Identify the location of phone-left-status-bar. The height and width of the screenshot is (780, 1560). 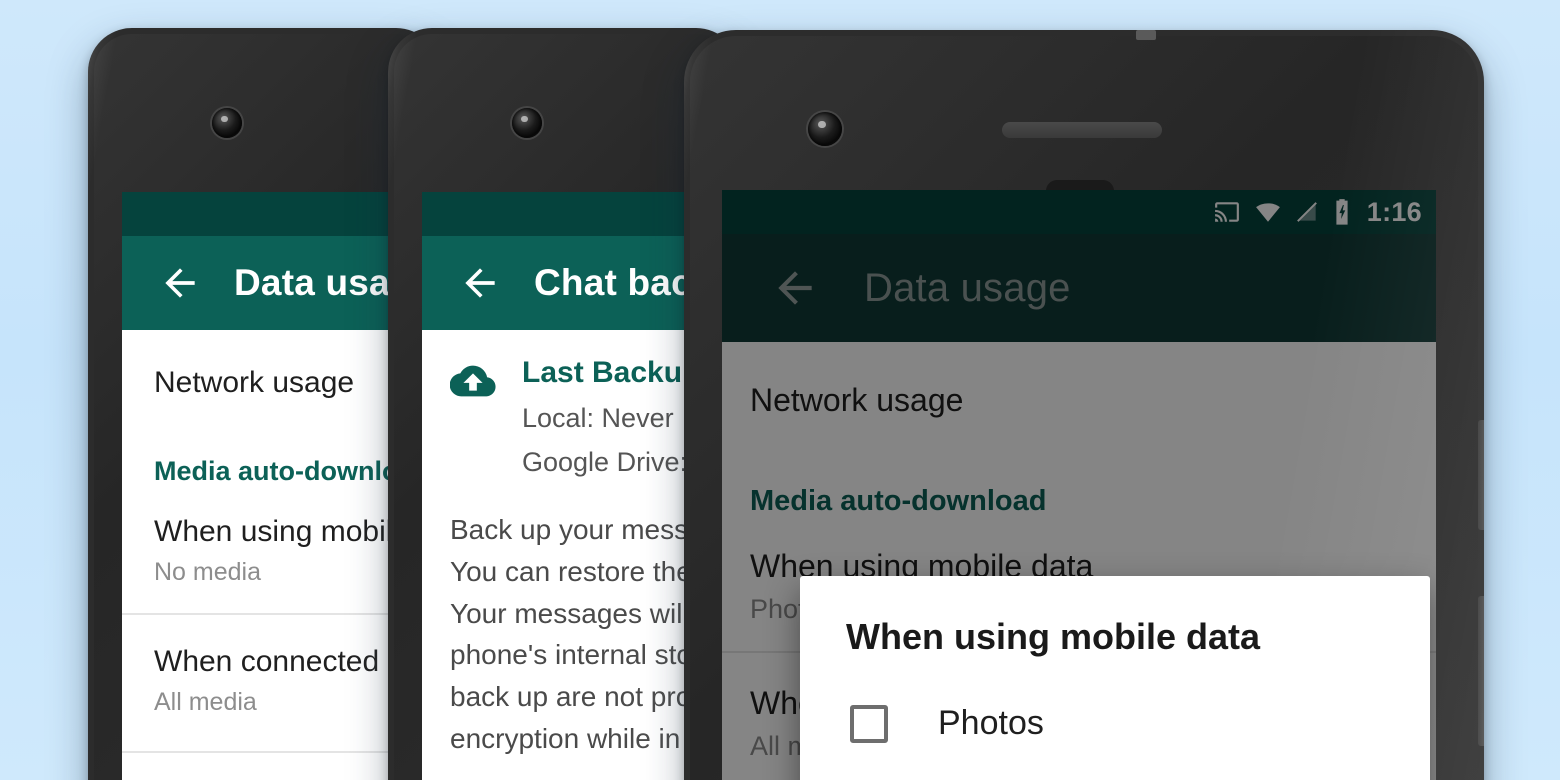
(267, 214).